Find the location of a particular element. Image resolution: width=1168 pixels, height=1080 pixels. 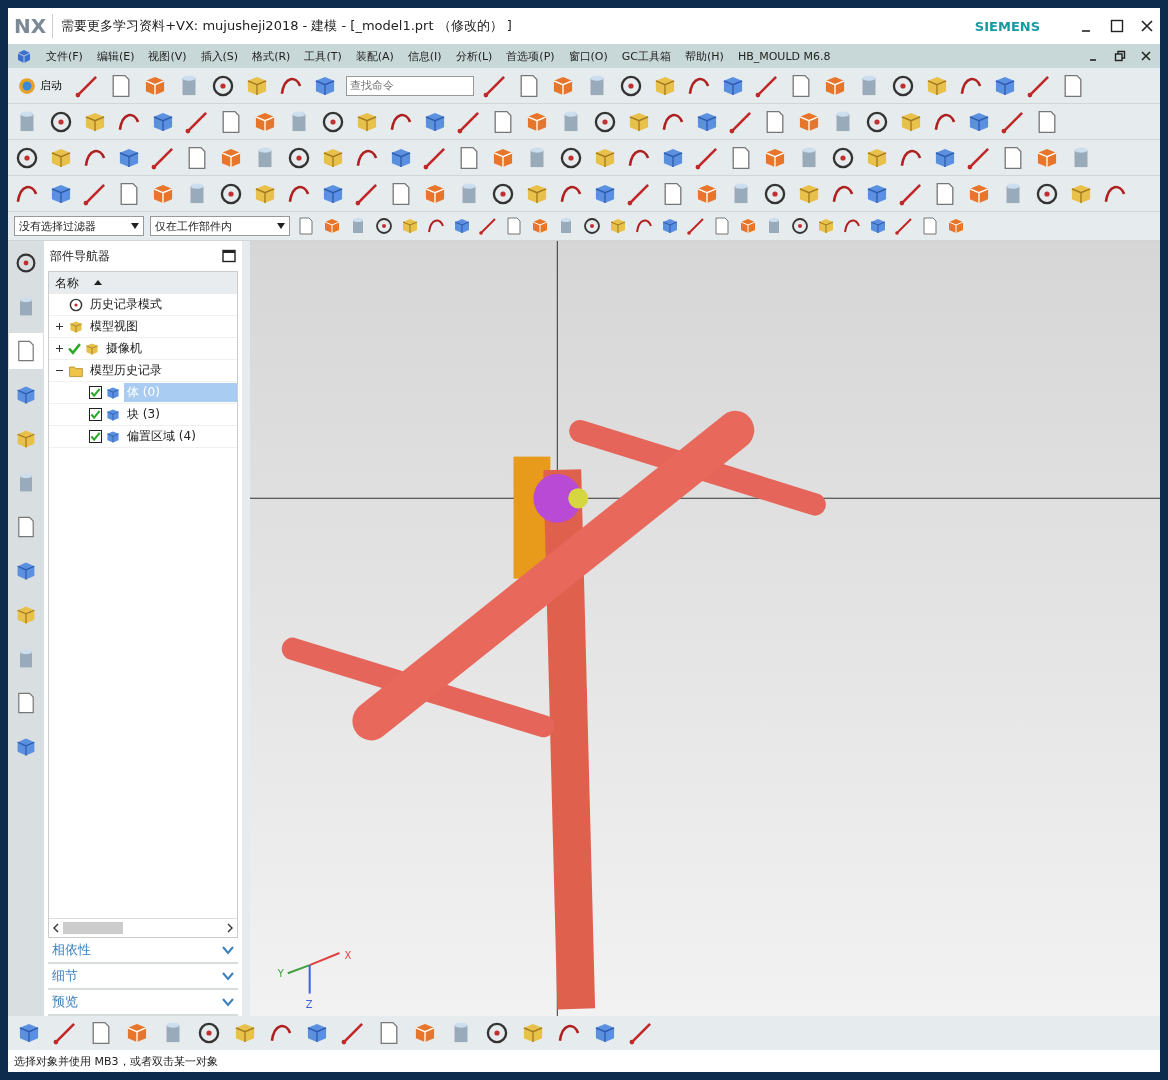

tree-item: 模型视图 is located at coordinates (114, 326).